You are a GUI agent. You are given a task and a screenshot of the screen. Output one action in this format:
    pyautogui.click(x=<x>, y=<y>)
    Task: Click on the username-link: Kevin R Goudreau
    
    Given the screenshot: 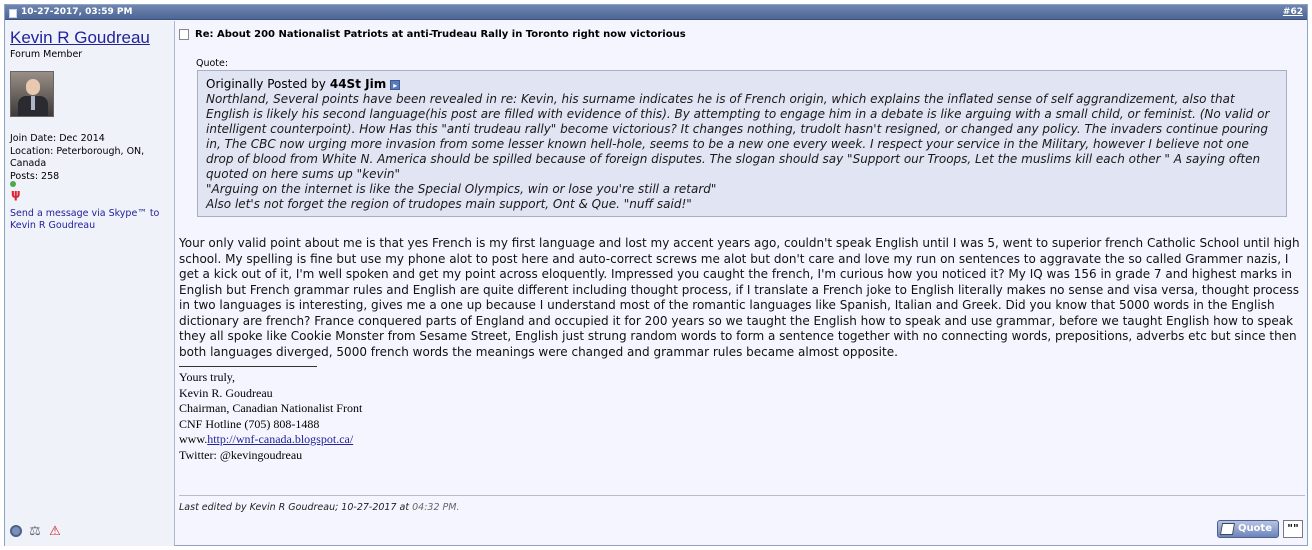 What is the action you would take?
    pyautogui.click(x=80, y=38)
    